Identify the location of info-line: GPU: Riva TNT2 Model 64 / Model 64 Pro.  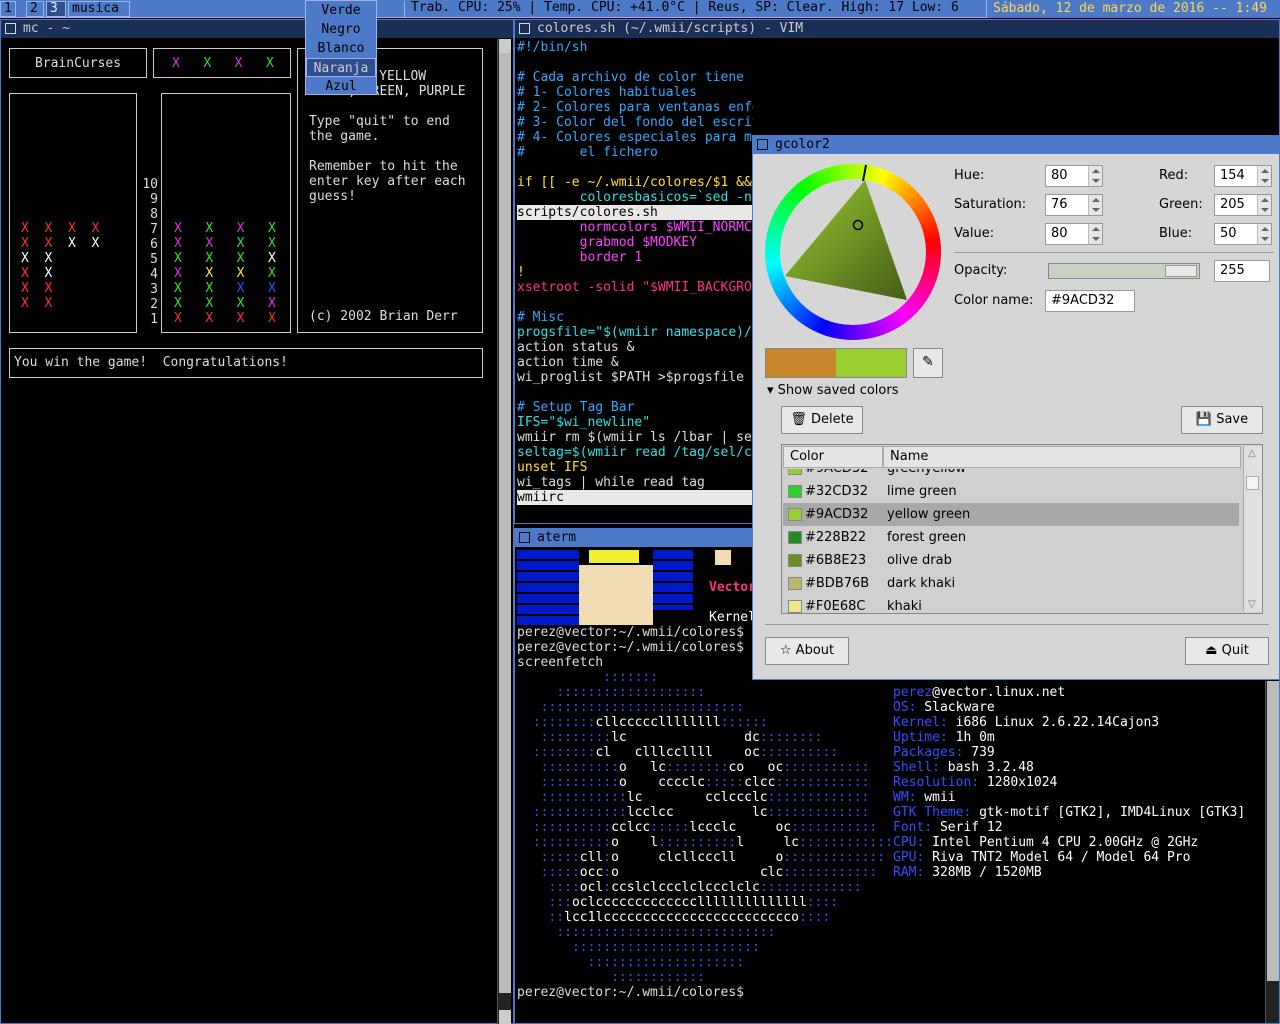
(1069, 857).